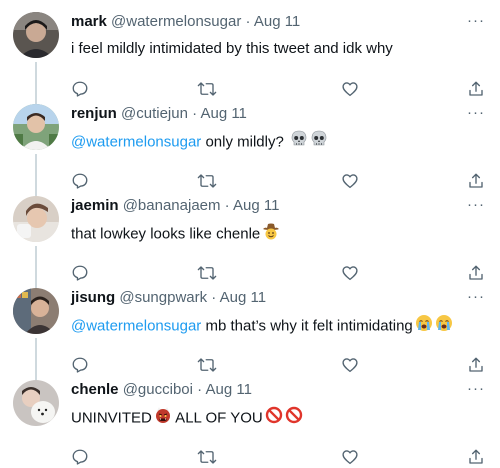  What do you see at coordinates (242, 142) in the screenshot?
I see `tweet-body: only mildly?` at bounding box center [242, 142].